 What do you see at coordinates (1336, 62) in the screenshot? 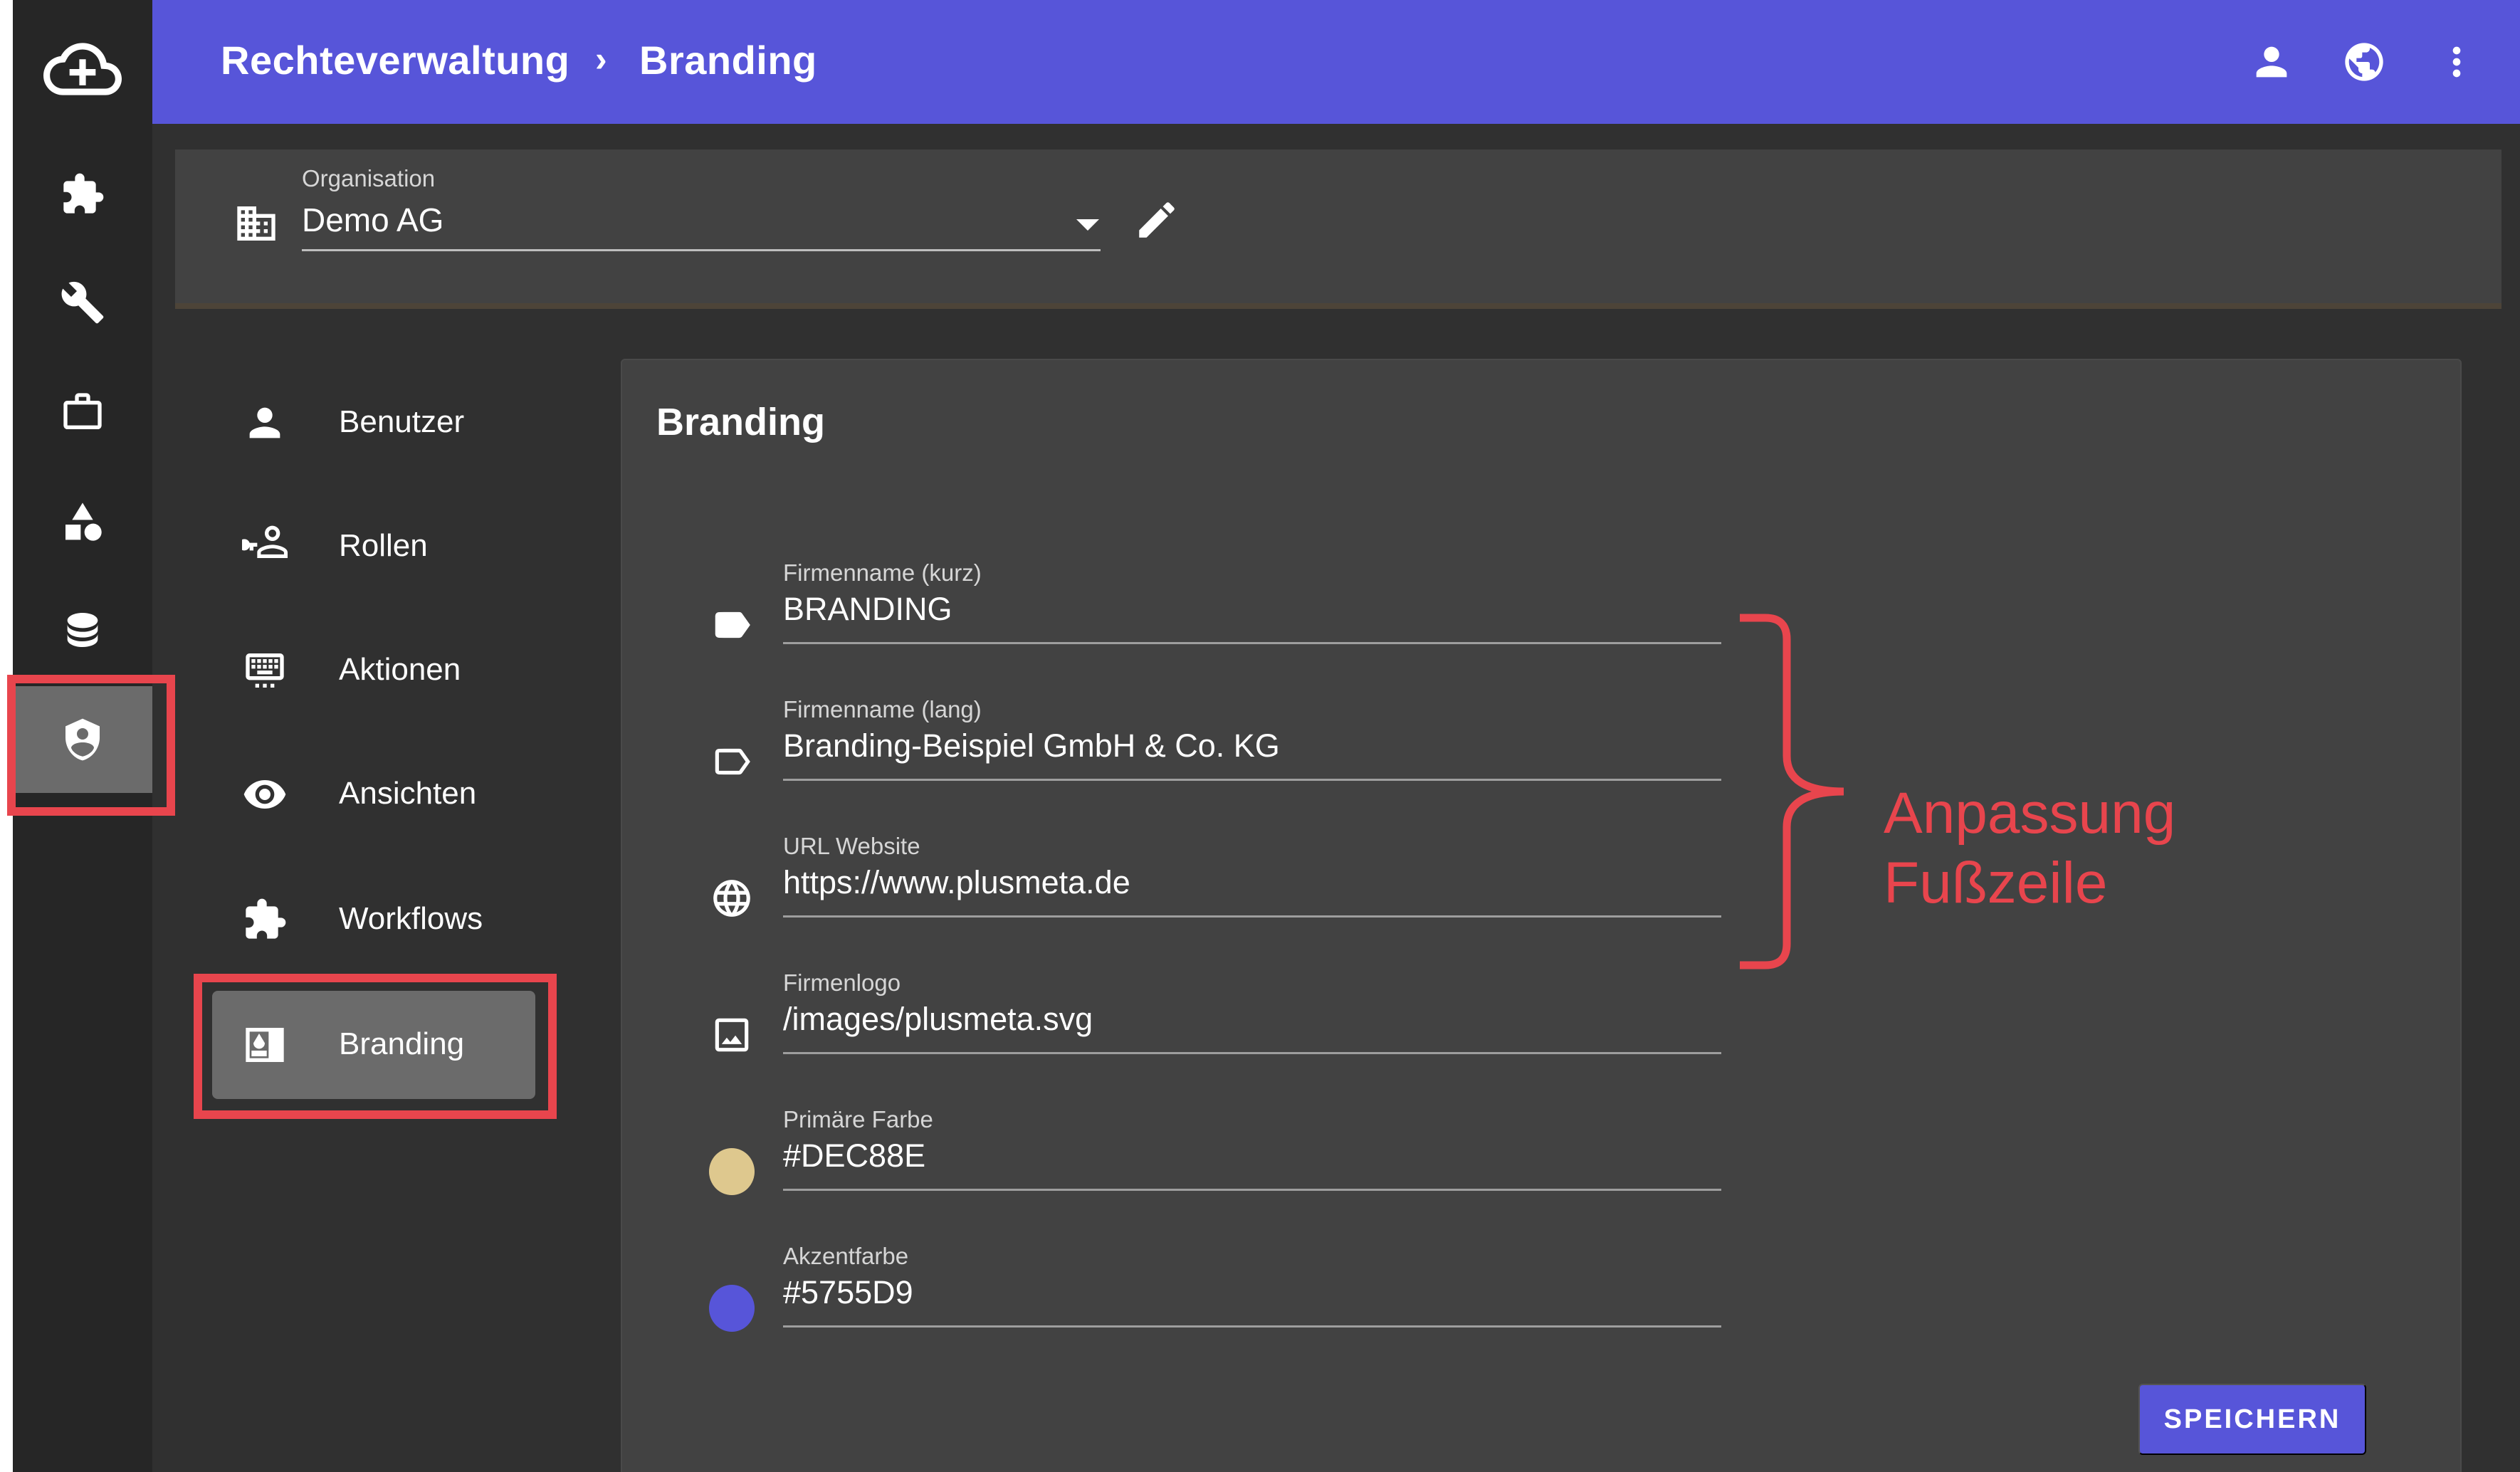
I see `top-app-bar: Rechteverwaltung › Branding` at bounding box center [1336, 62].